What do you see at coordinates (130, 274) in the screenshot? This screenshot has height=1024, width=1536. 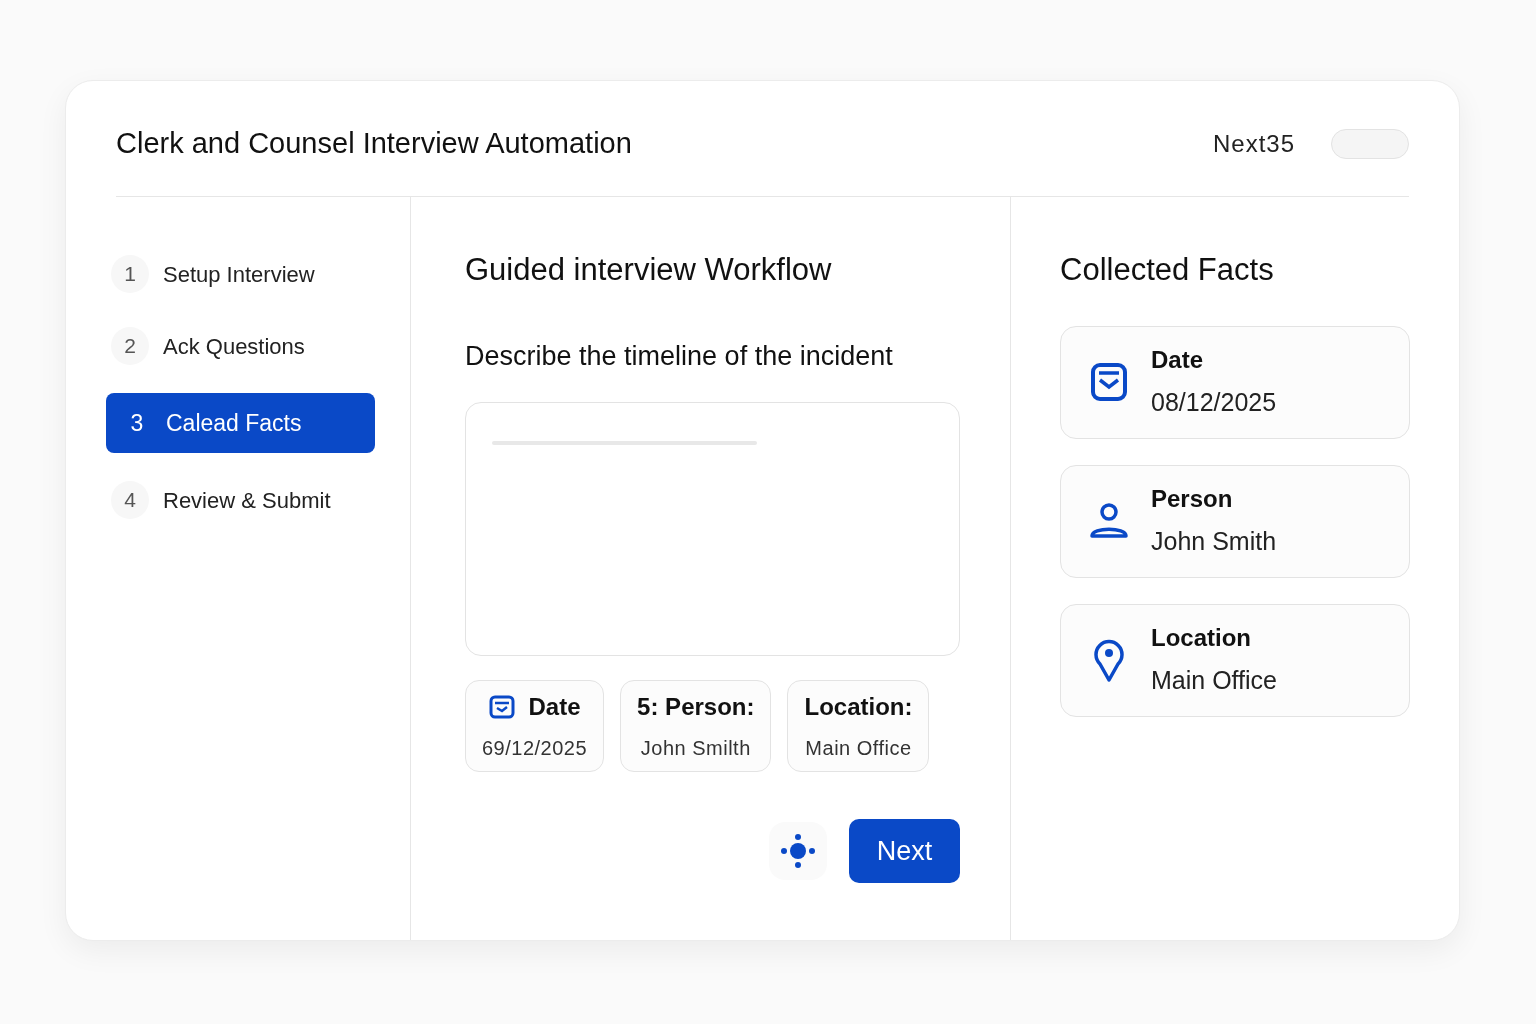 I see `step-number: 1` at bounding box center [130, 274].